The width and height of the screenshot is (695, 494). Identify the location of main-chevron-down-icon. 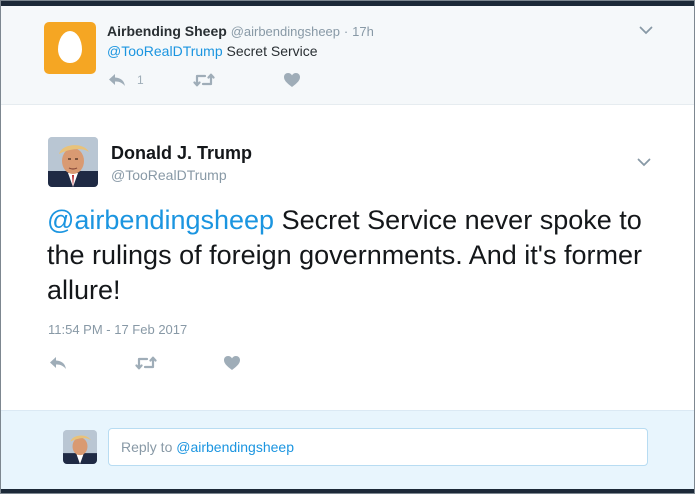
(644, 162).